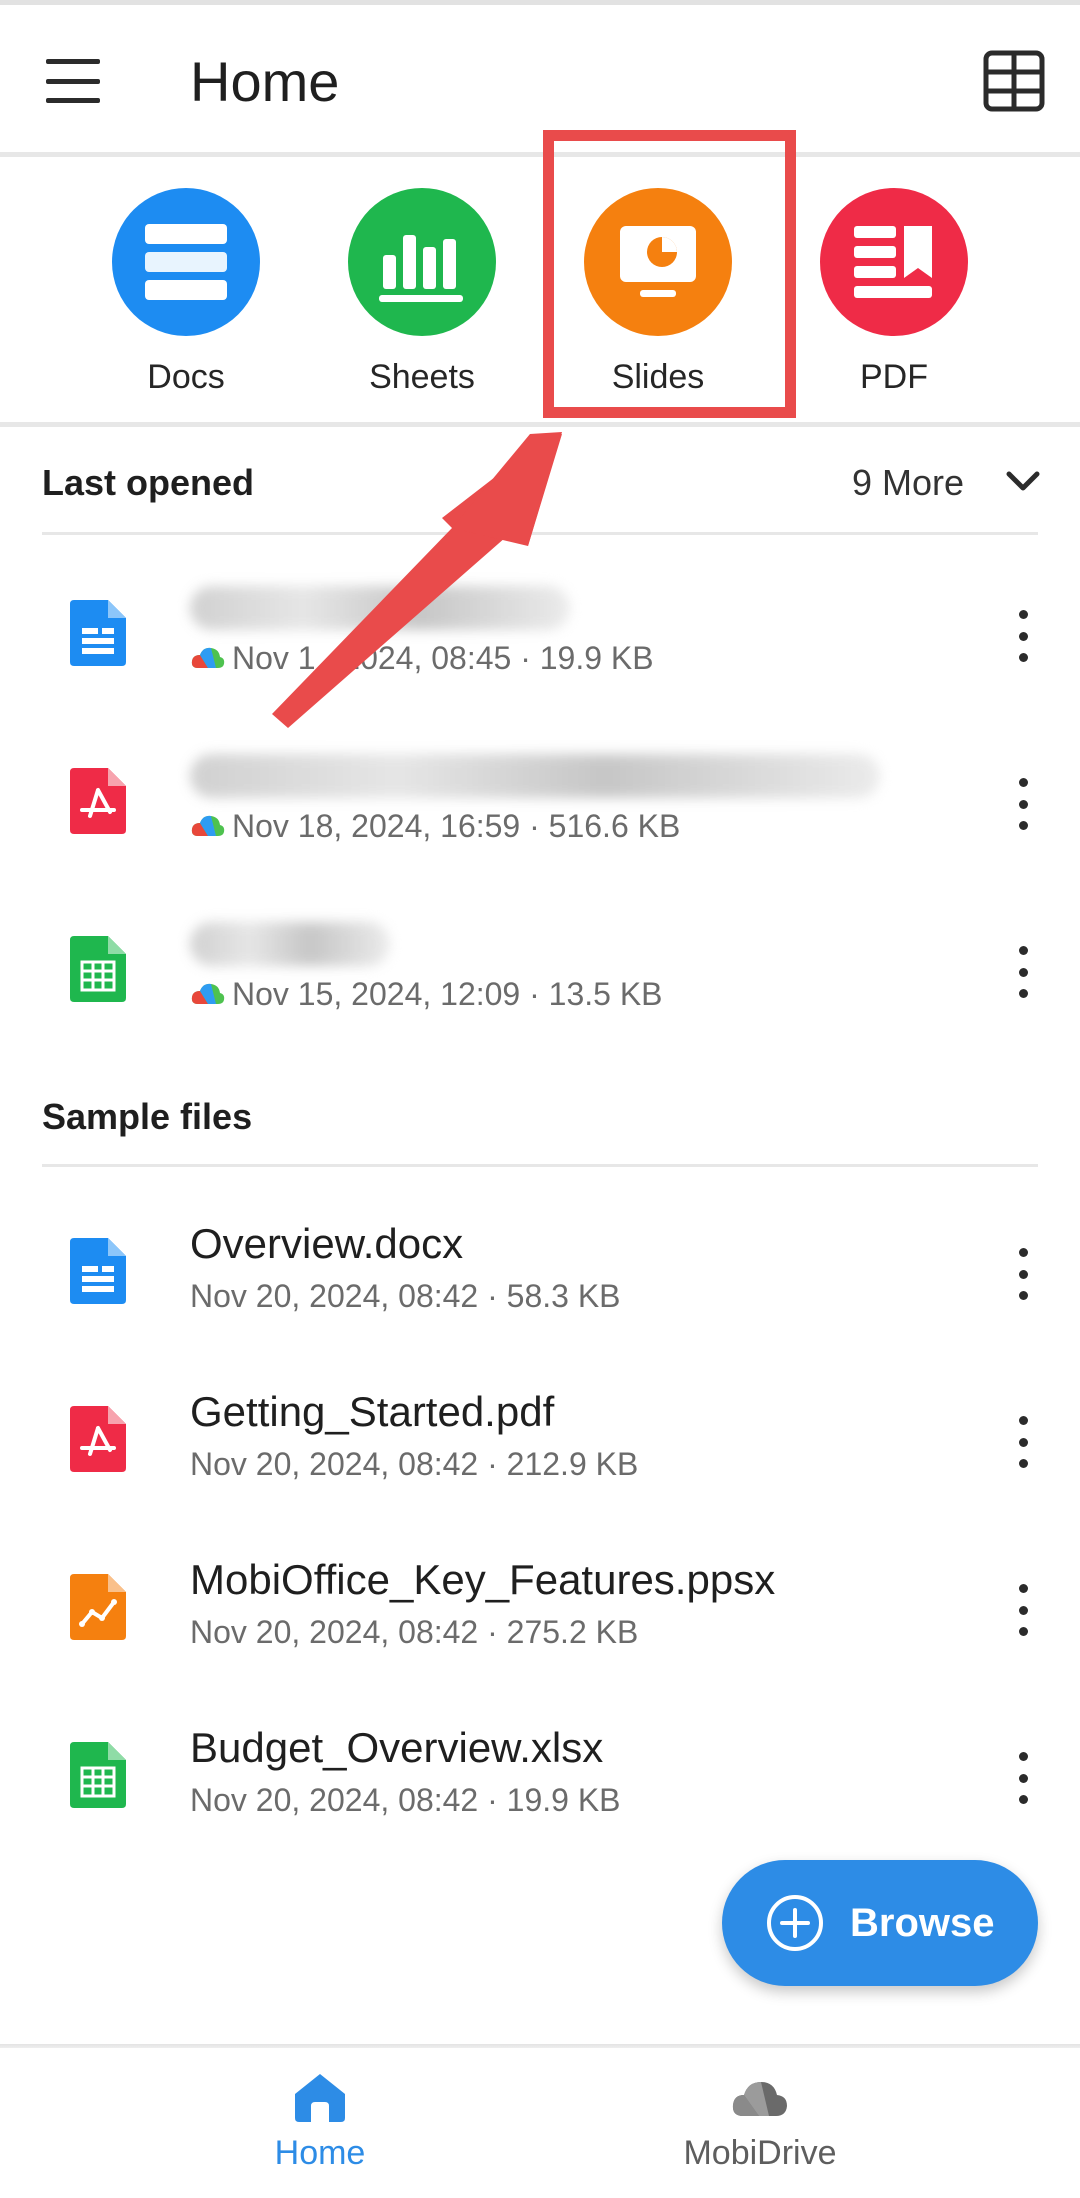 This screenshot has height=2198, width=1080. What do you see at coordinates (540, 1165) in the screenshot?
I see `sample-files-divider` at bounding box center [540, 1165].